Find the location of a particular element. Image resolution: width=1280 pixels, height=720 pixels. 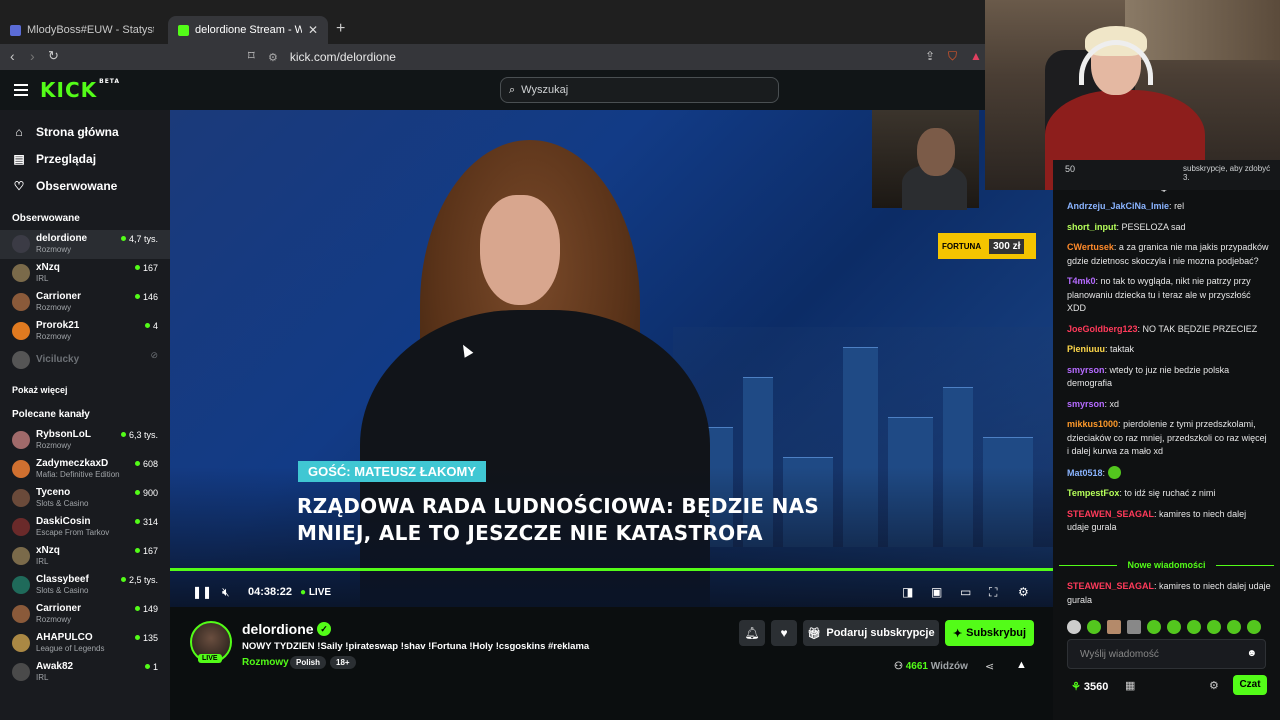

viewer-count: 4 is located at coordinates (151, 326).